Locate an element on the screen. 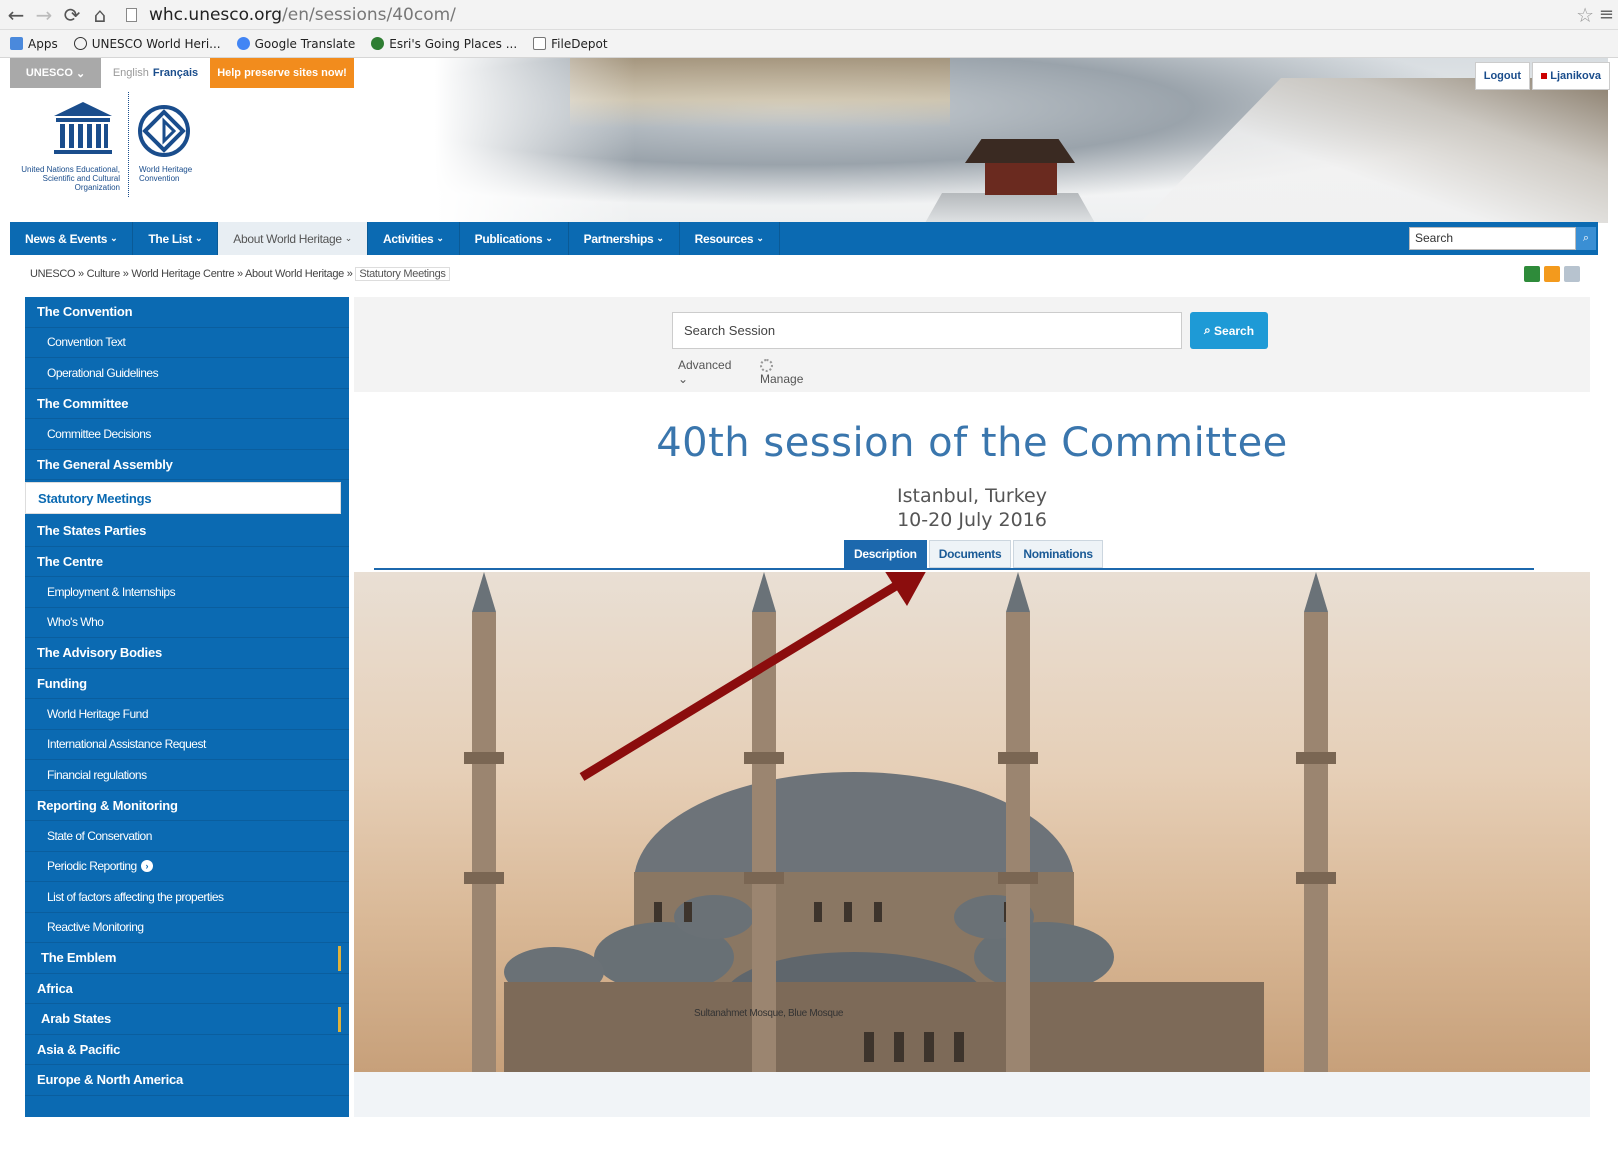  info-icon: › is located at coordinates (146, 866).